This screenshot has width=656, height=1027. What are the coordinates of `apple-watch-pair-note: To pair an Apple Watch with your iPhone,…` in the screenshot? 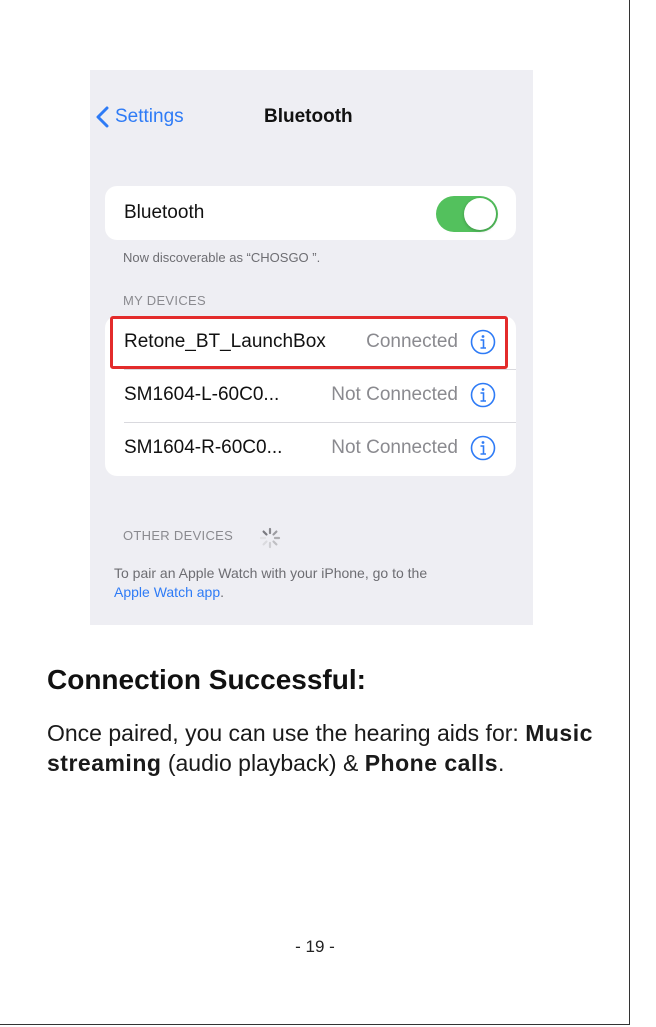 It's located at (270, 583).